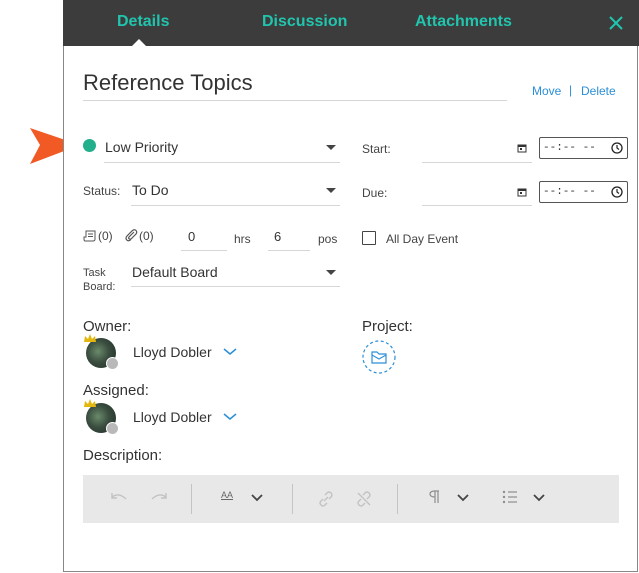  I want to click on assigned-name: Lloyd Dobler, so click(172, 417).